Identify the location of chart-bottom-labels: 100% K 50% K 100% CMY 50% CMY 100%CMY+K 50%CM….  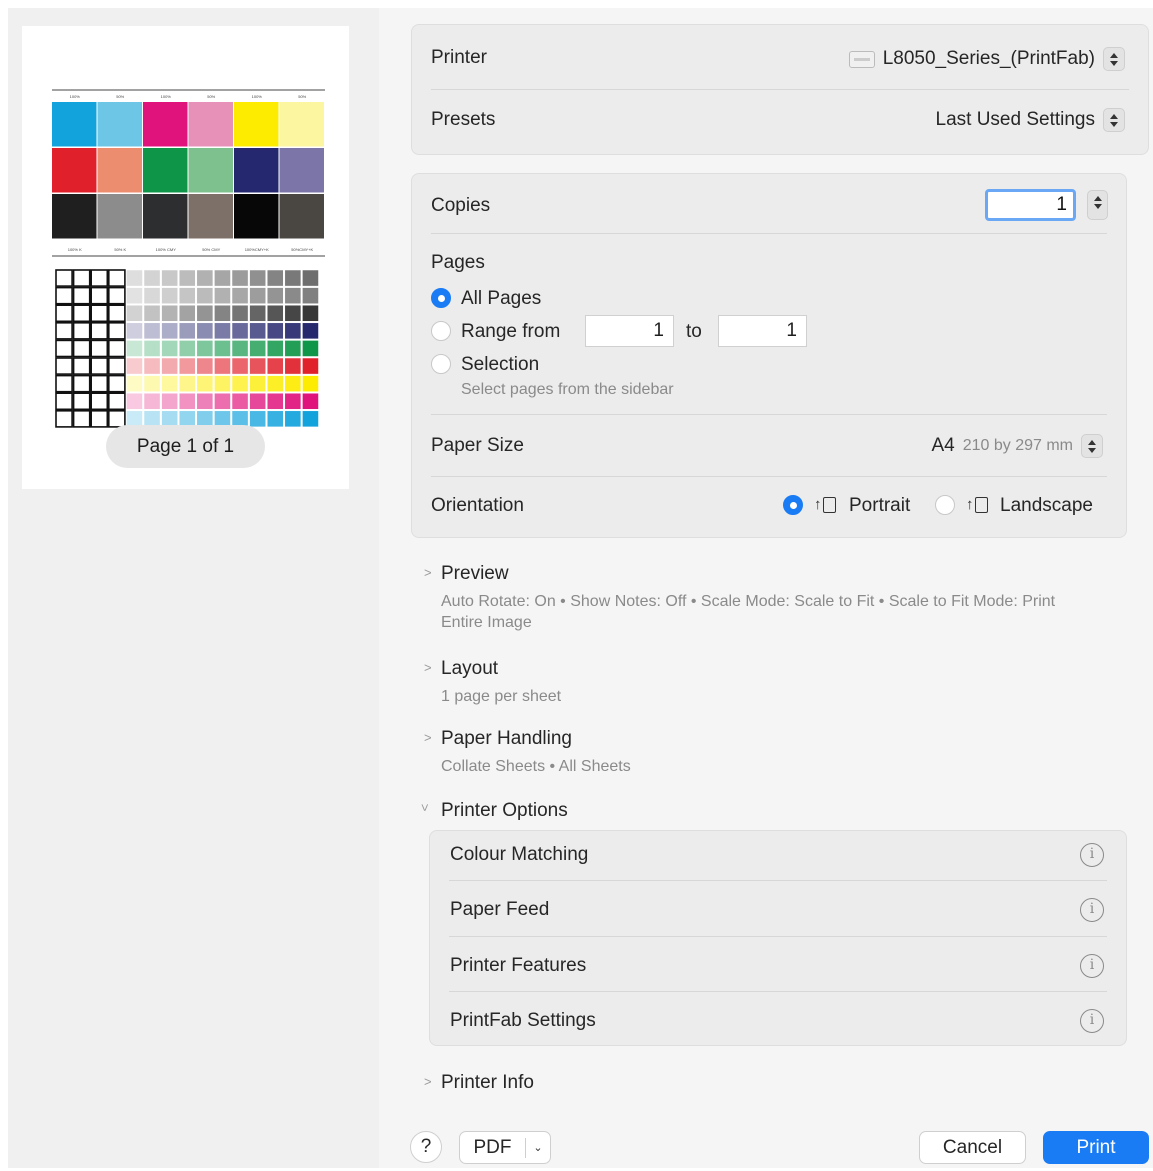
(188, 252).